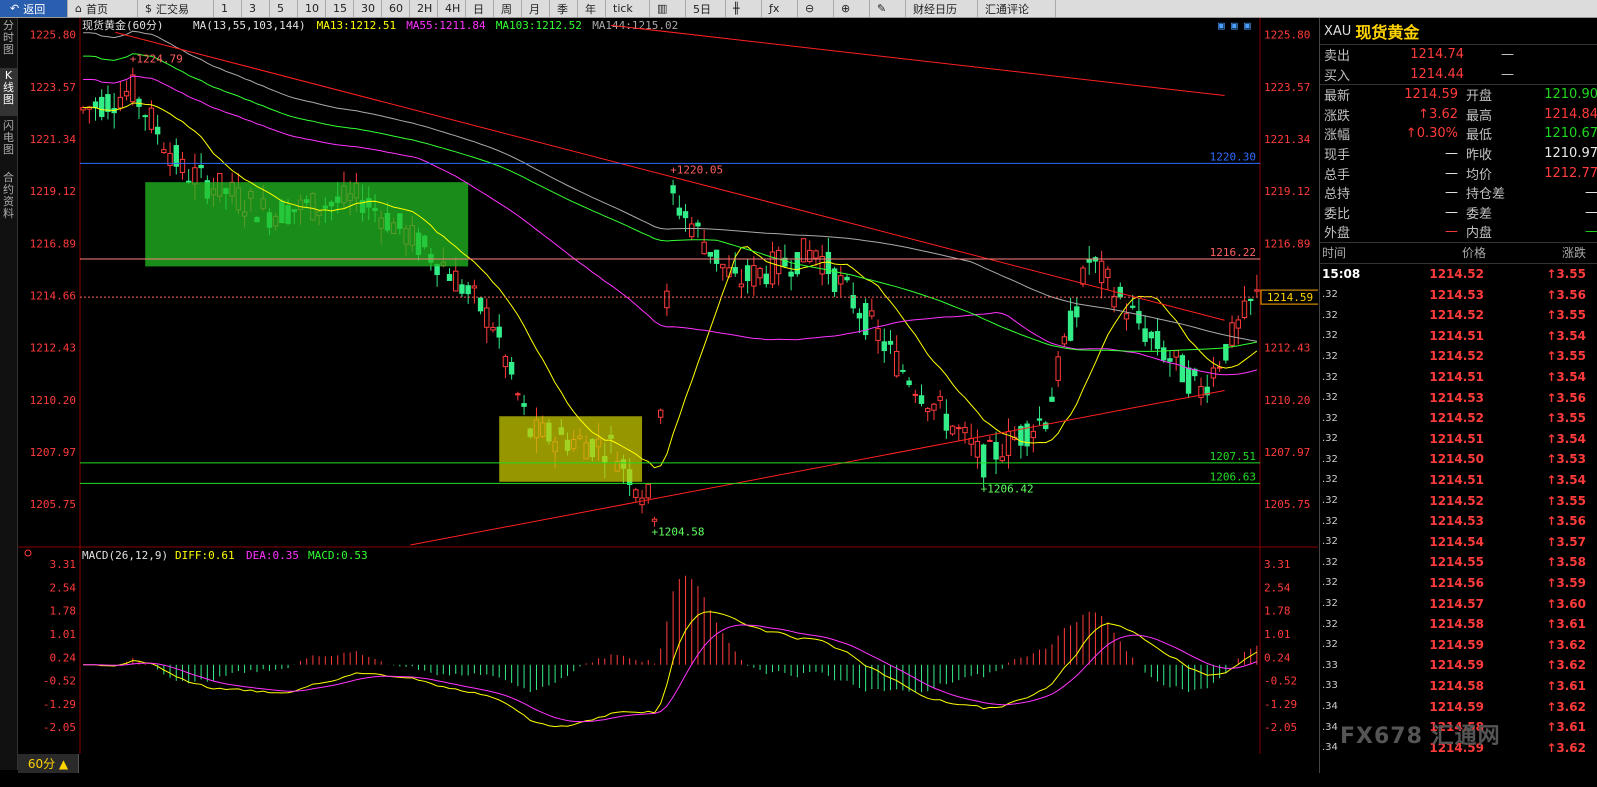 This screenshot has height=787, width=1597. Describe the element at coordinates (1456, 582) in the screenshot. I see `tick-price: 1214.56` at that location.